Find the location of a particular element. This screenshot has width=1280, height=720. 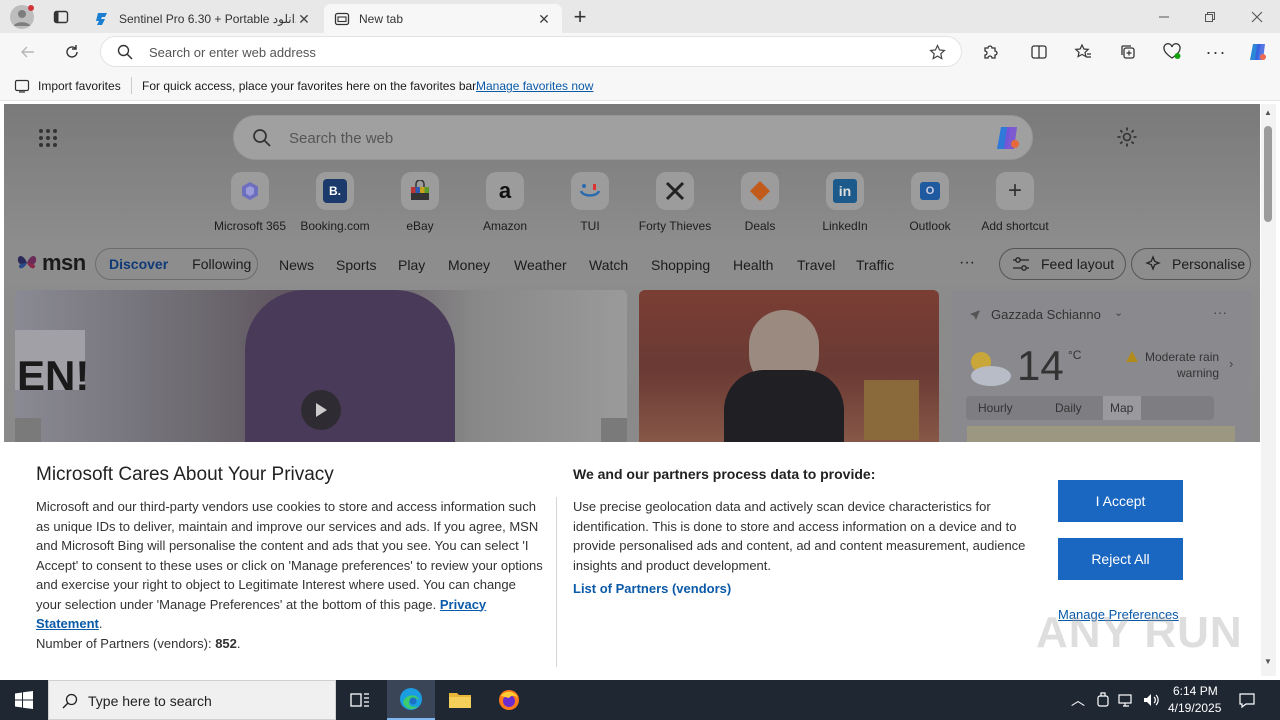

nav-weather: Weather is located at coordinates (540, 265).